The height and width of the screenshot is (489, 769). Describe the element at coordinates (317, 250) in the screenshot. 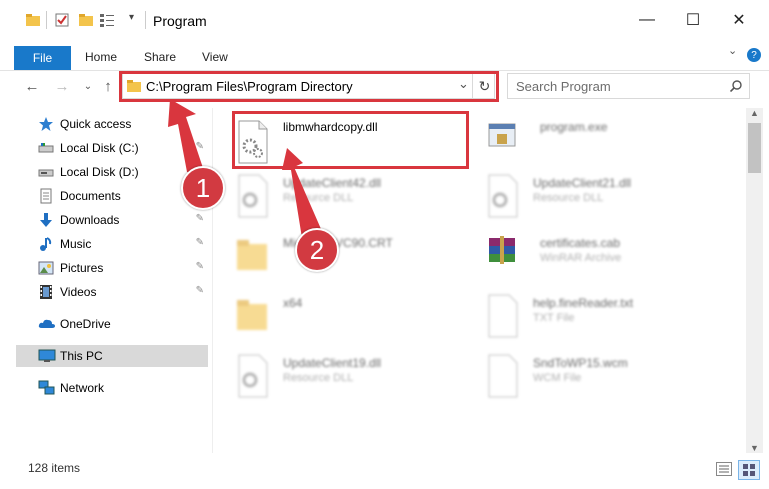

I see `step-2-badge: 2` at that location.